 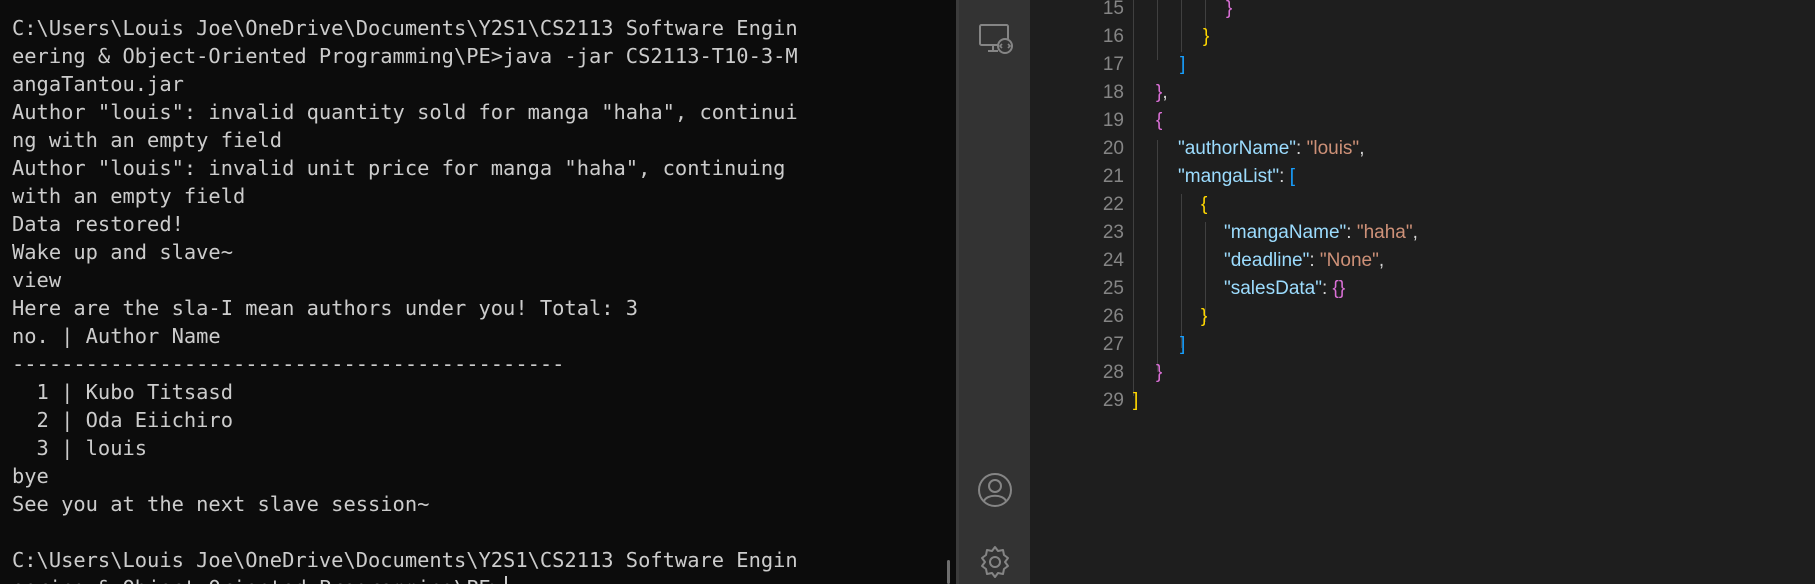 I want to click on line-number: 20, so click(x=1113, y=148).